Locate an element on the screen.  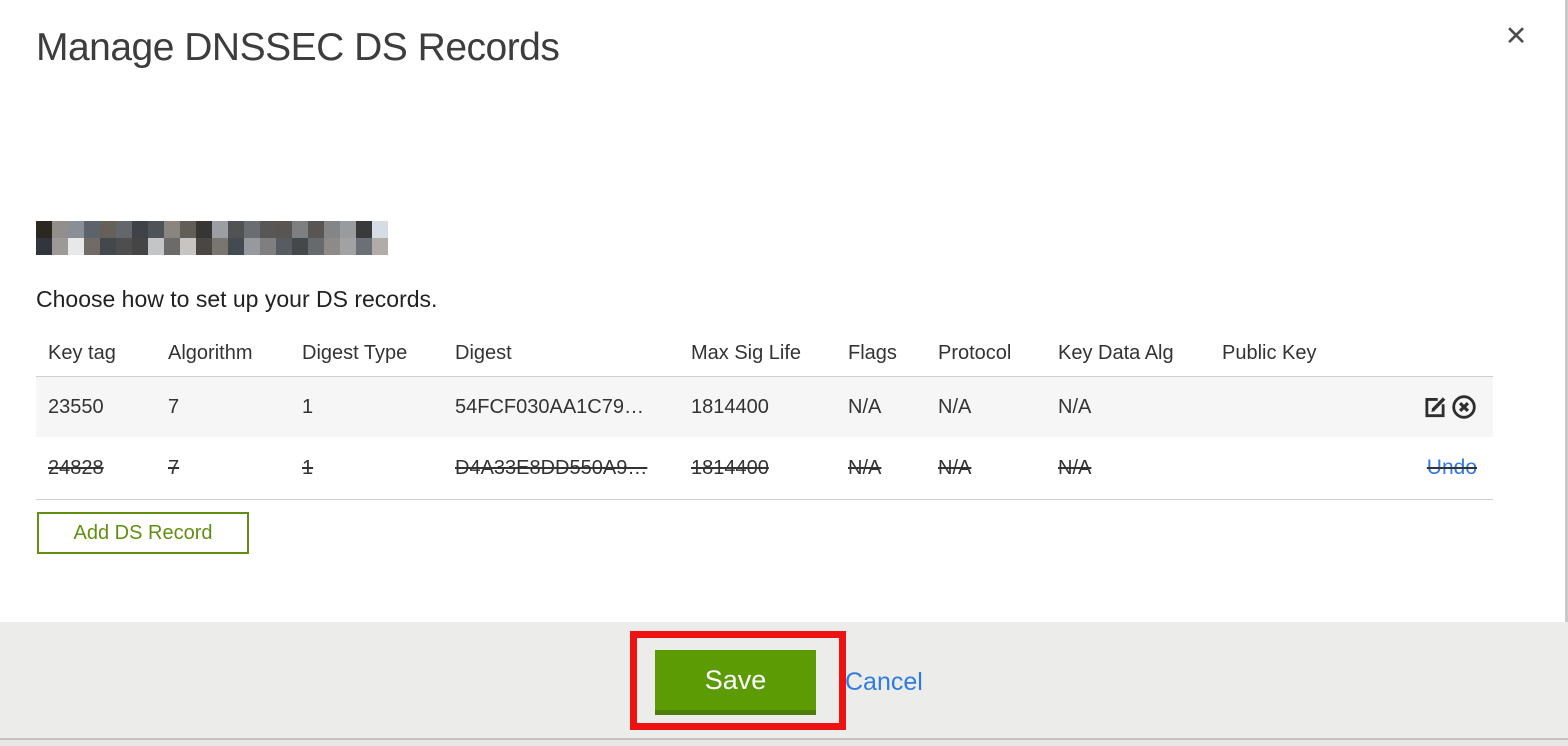
cell-key-tag: 24828 is located at coordinates (76, 467).